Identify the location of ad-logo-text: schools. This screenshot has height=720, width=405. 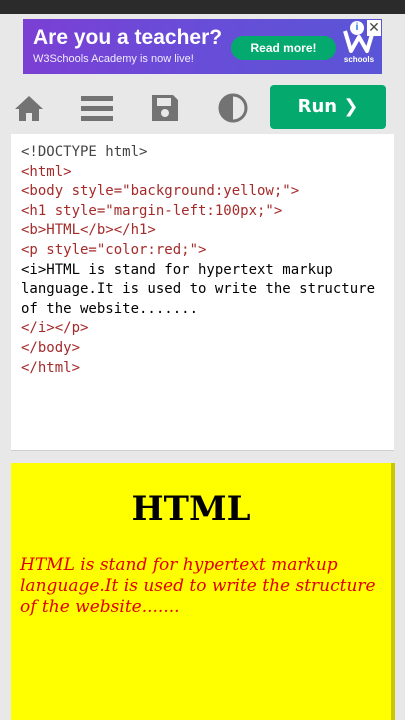
(359, 59).